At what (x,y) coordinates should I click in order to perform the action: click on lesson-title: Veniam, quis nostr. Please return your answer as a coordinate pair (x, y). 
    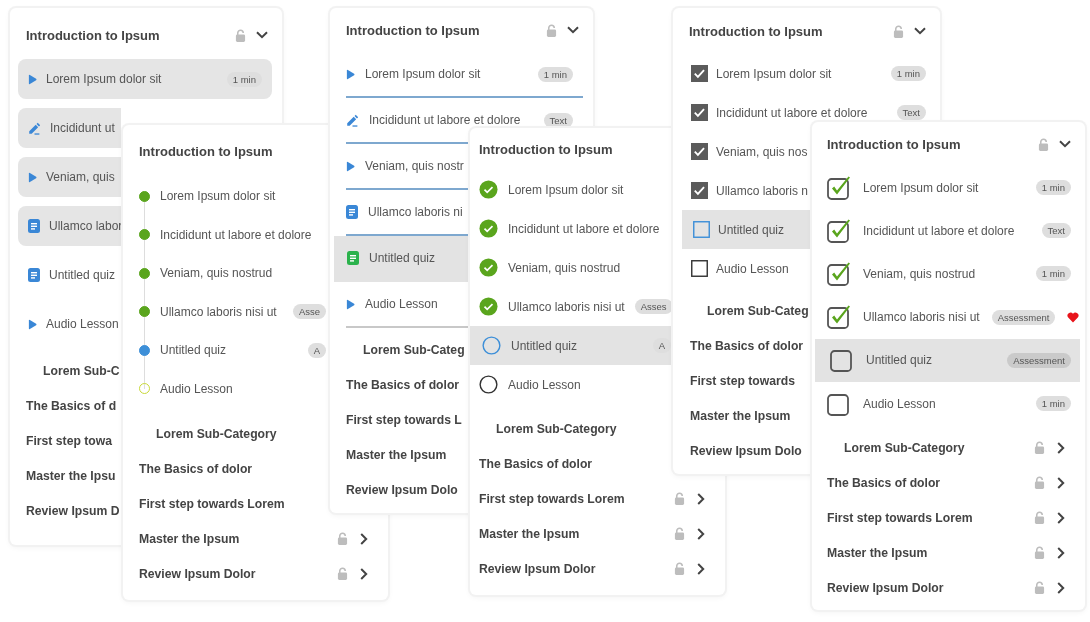
    Looking at the image, I should click on (414, 166).